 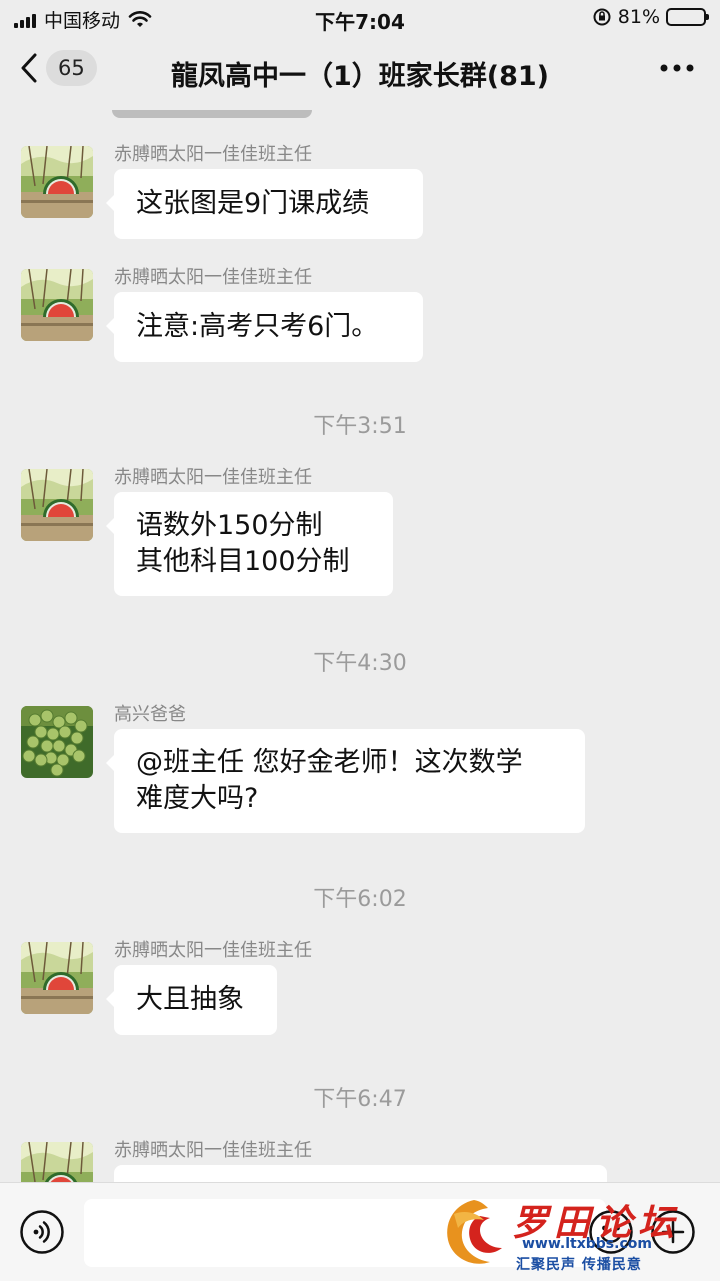 I want to click on message-bubble: 语数外150分制 其他科目100分制, so click(x=249, y=544).